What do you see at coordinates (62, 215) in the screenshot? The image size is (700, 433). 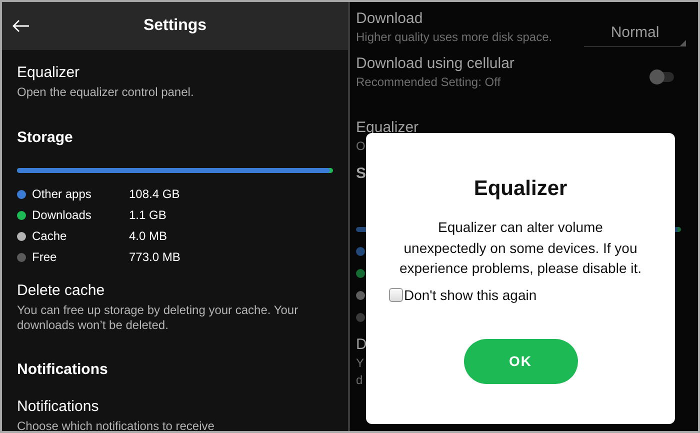 I see `legend-label: Downloads` at bounding box center [62, 215].